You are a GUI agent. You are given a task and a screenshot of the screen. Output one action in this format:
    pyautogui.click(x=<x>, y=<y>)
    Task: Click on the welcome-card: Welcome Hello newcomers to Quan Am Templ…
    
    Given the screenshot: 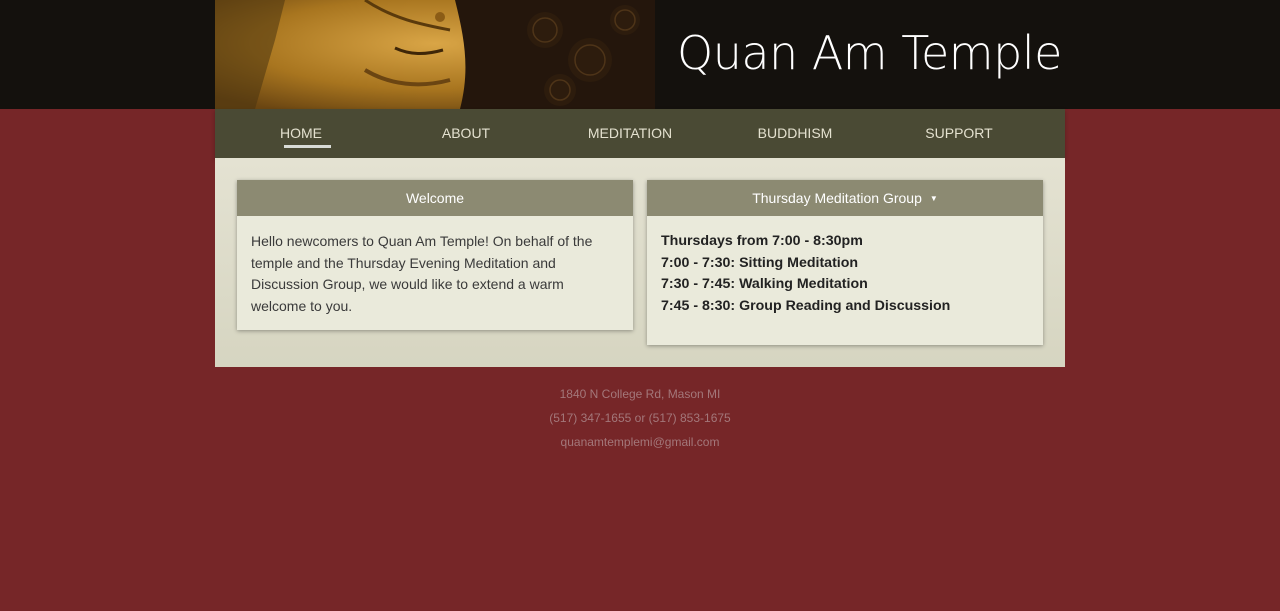 What is the action you would take?
    pyautogui.click(x=435, y=255)
    